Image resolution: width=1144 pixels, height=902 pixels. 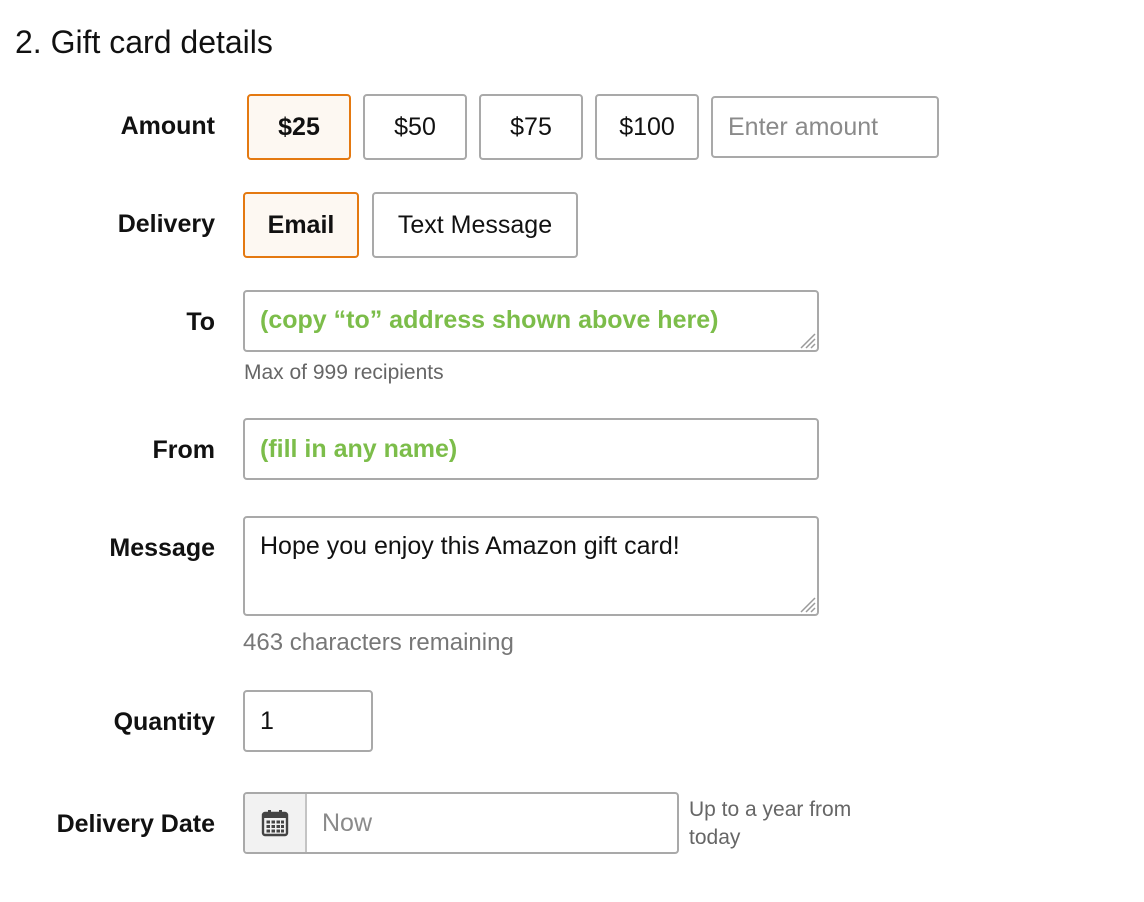 I want to click on message-textarea, so click(x=531, y=566).